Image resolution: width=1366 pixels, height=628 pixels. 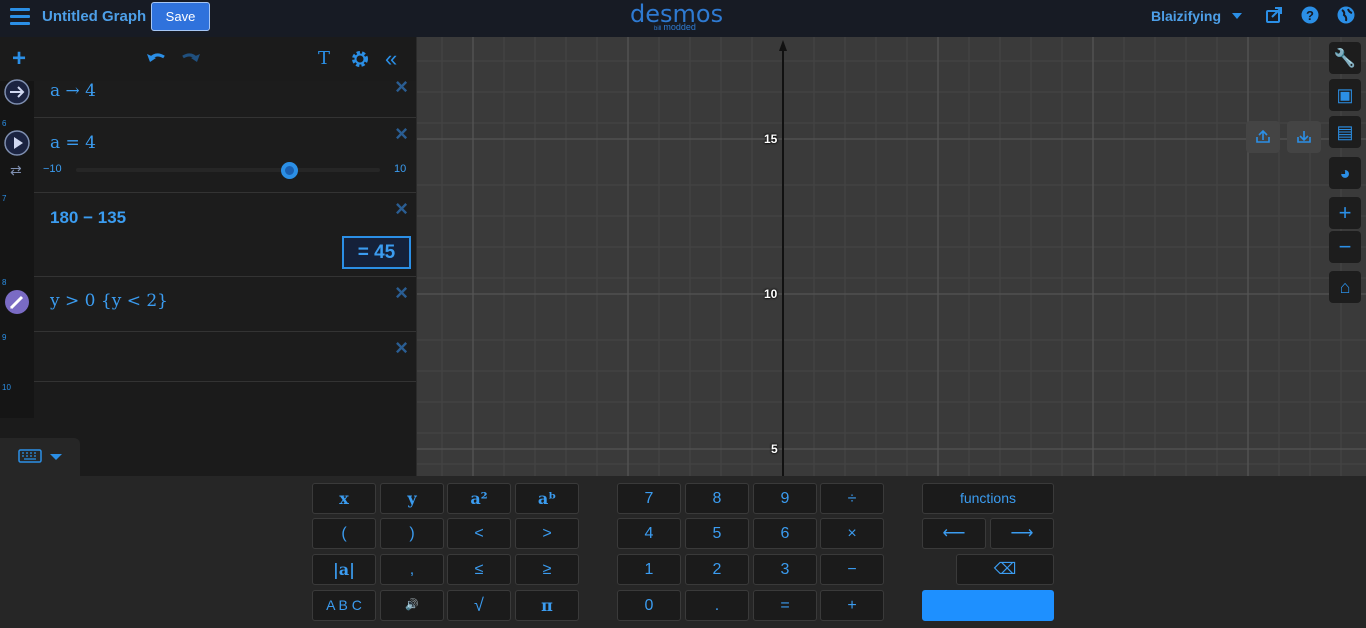 I want to click on zoom-in-icon: +, so click(x=1345, y=213).